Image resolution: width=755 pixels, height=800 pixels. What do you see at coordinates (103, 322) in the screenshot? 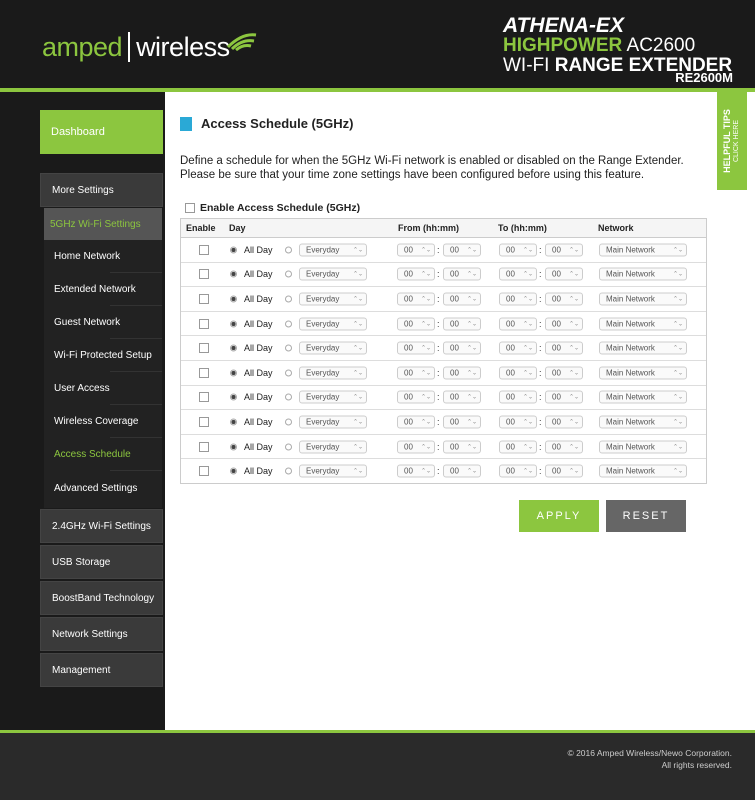
I see `sidebar-item-guest-network: Guest Network` at bounding box center [103, 322].